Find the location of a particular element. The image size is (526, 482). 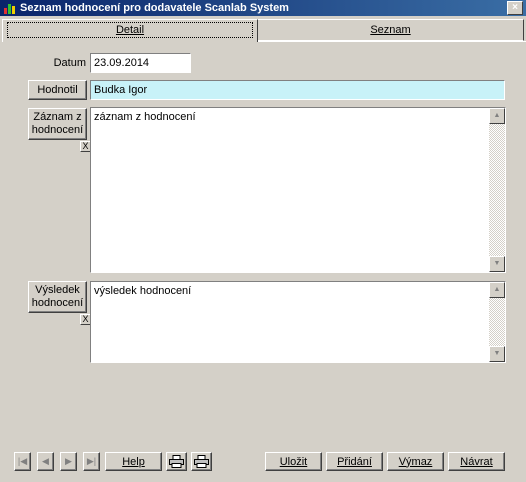

tab-detail: Detail is located at coordinates (130, 30).